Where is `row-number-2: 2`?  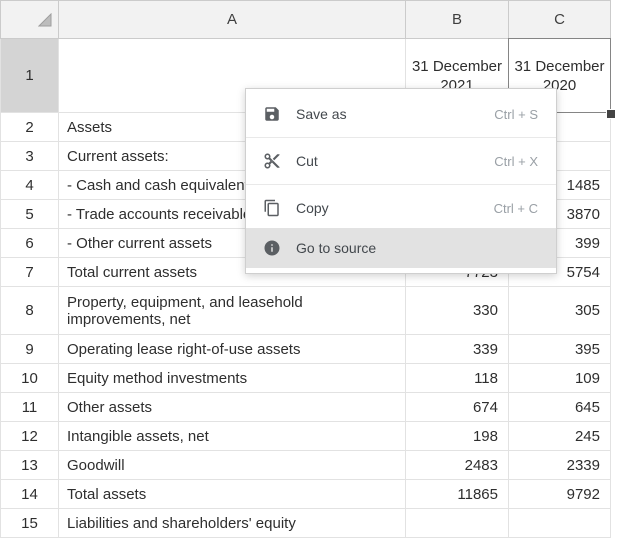 row-number-2: 2 is located at coordinates (29, 127).